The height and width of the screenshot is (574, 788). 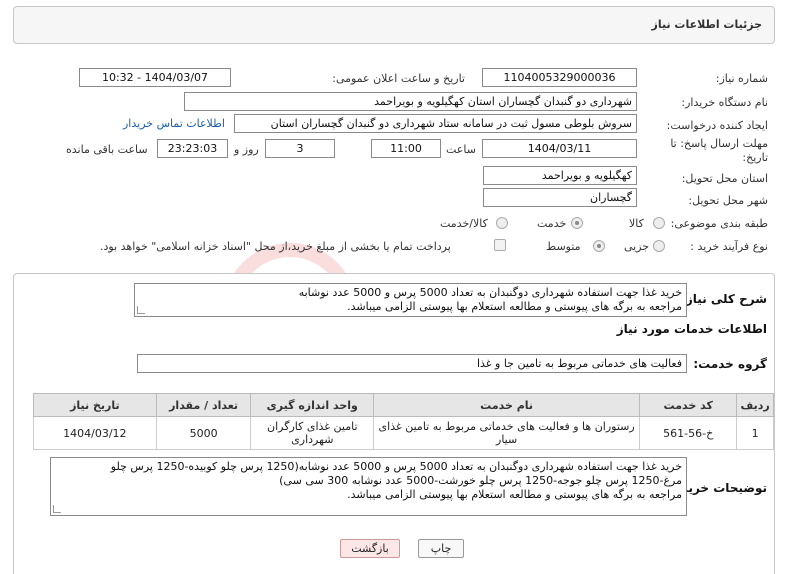 I want to click on province-label: استان محل تحویل:, so click(x=724, y=178).